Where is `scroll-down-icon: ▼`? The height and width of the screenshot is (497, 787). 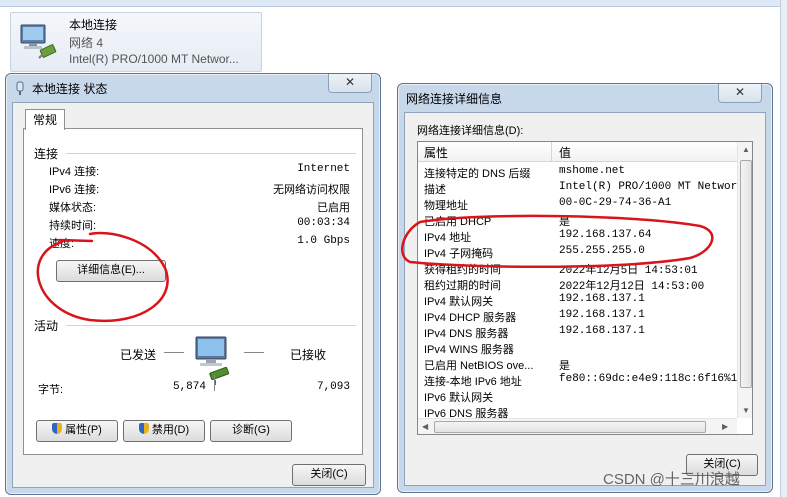 scroll-down-icon: ▼ is located at coordinates (746, 410).